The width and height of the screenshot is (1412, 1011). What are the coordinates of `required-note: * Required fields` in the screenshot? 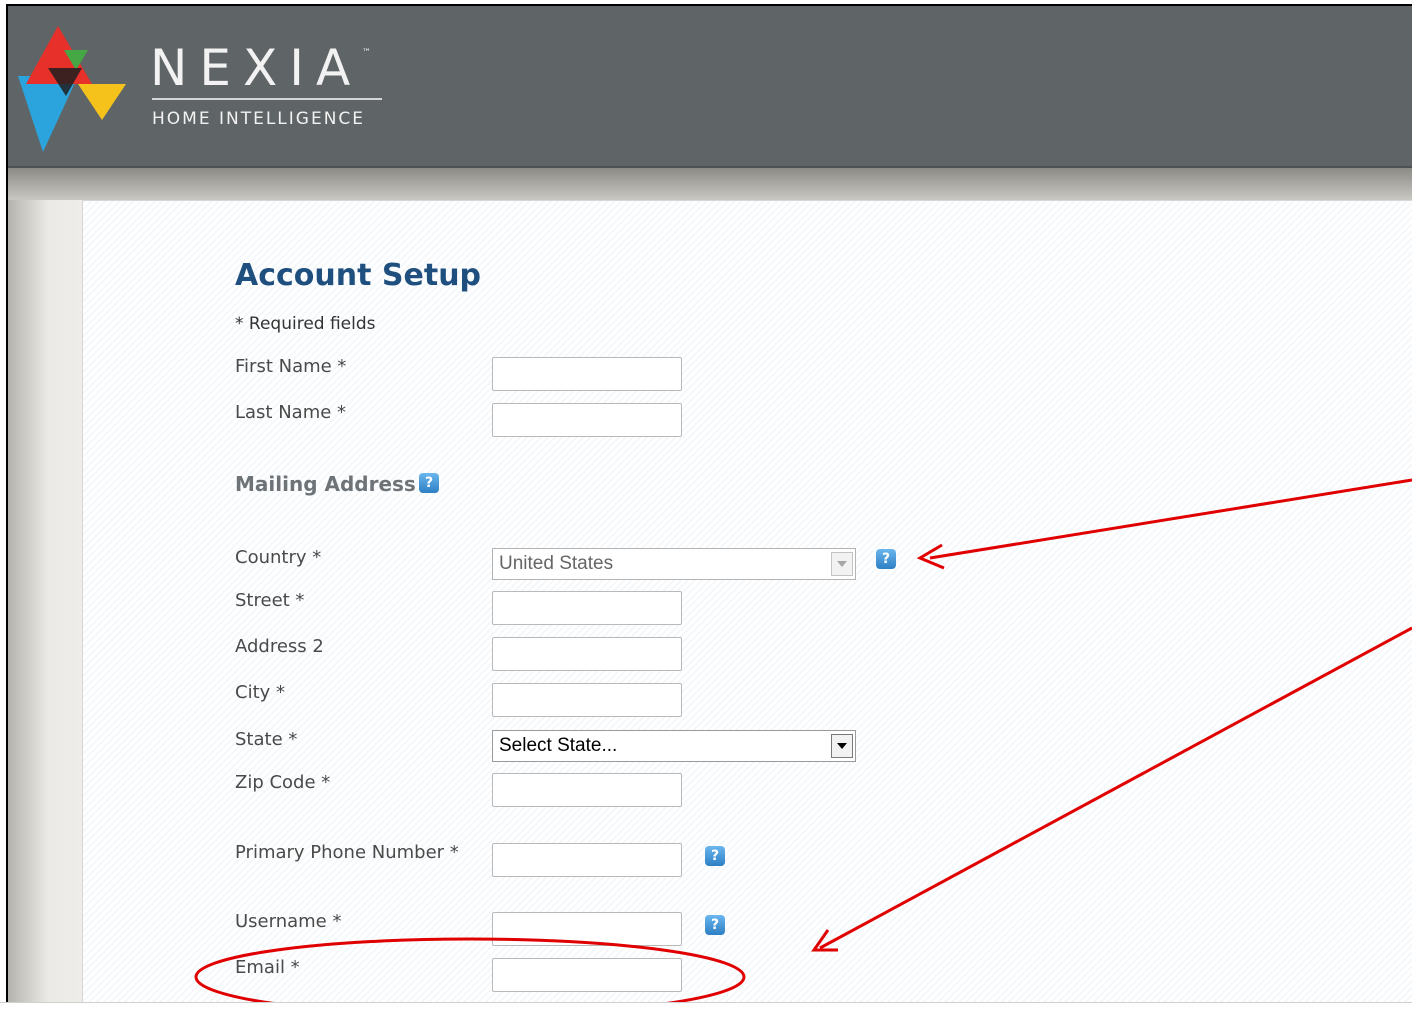 It's located at (305, 324).